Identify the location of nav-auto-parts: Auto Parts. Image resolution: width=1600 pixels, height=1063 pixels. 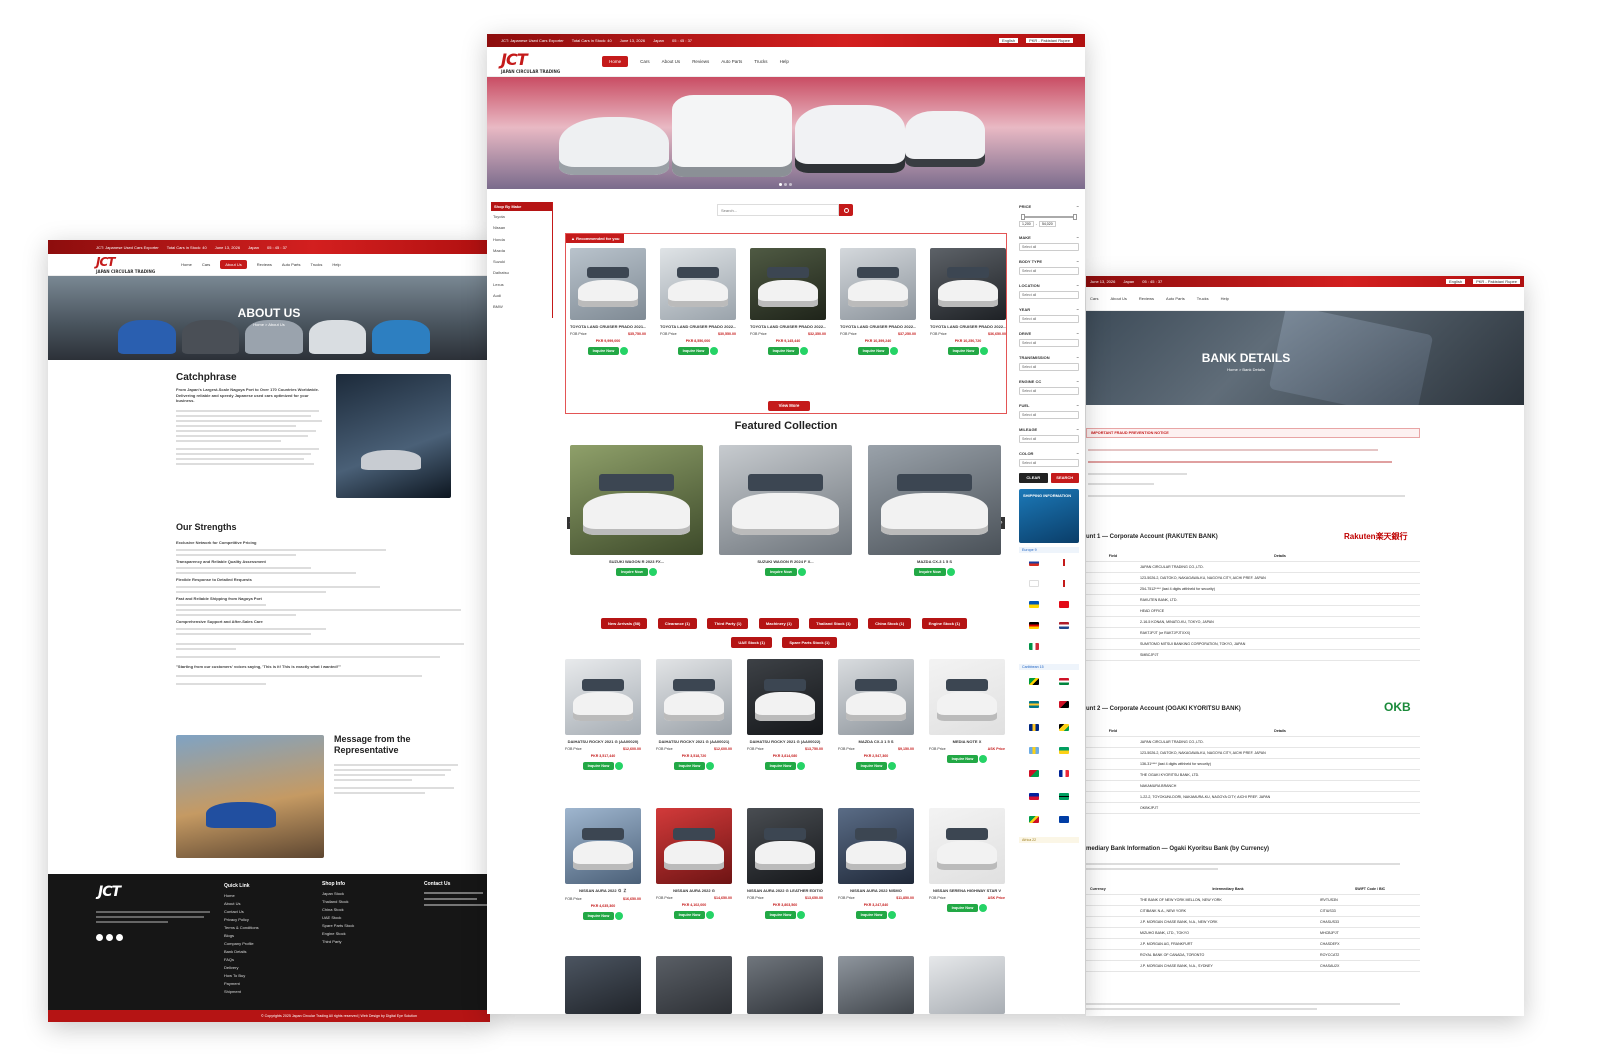
(1175, 298).